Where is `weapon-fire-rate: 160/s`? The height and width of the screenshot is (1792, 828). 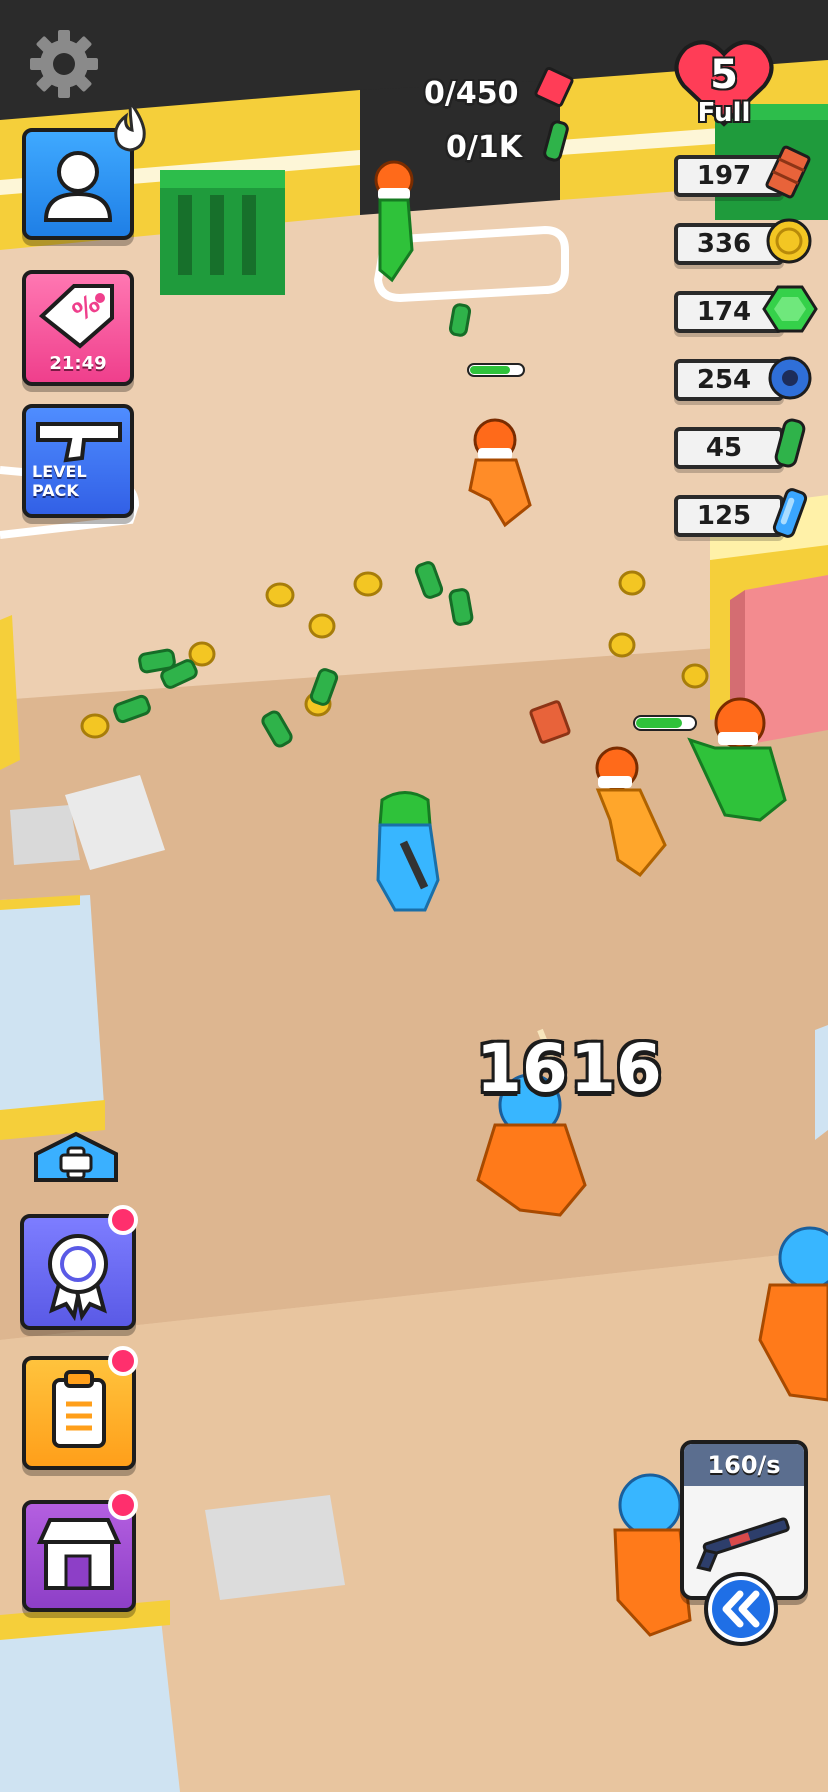
weapon-fire-rate: 160/s is located at coordinates (744, 1465).